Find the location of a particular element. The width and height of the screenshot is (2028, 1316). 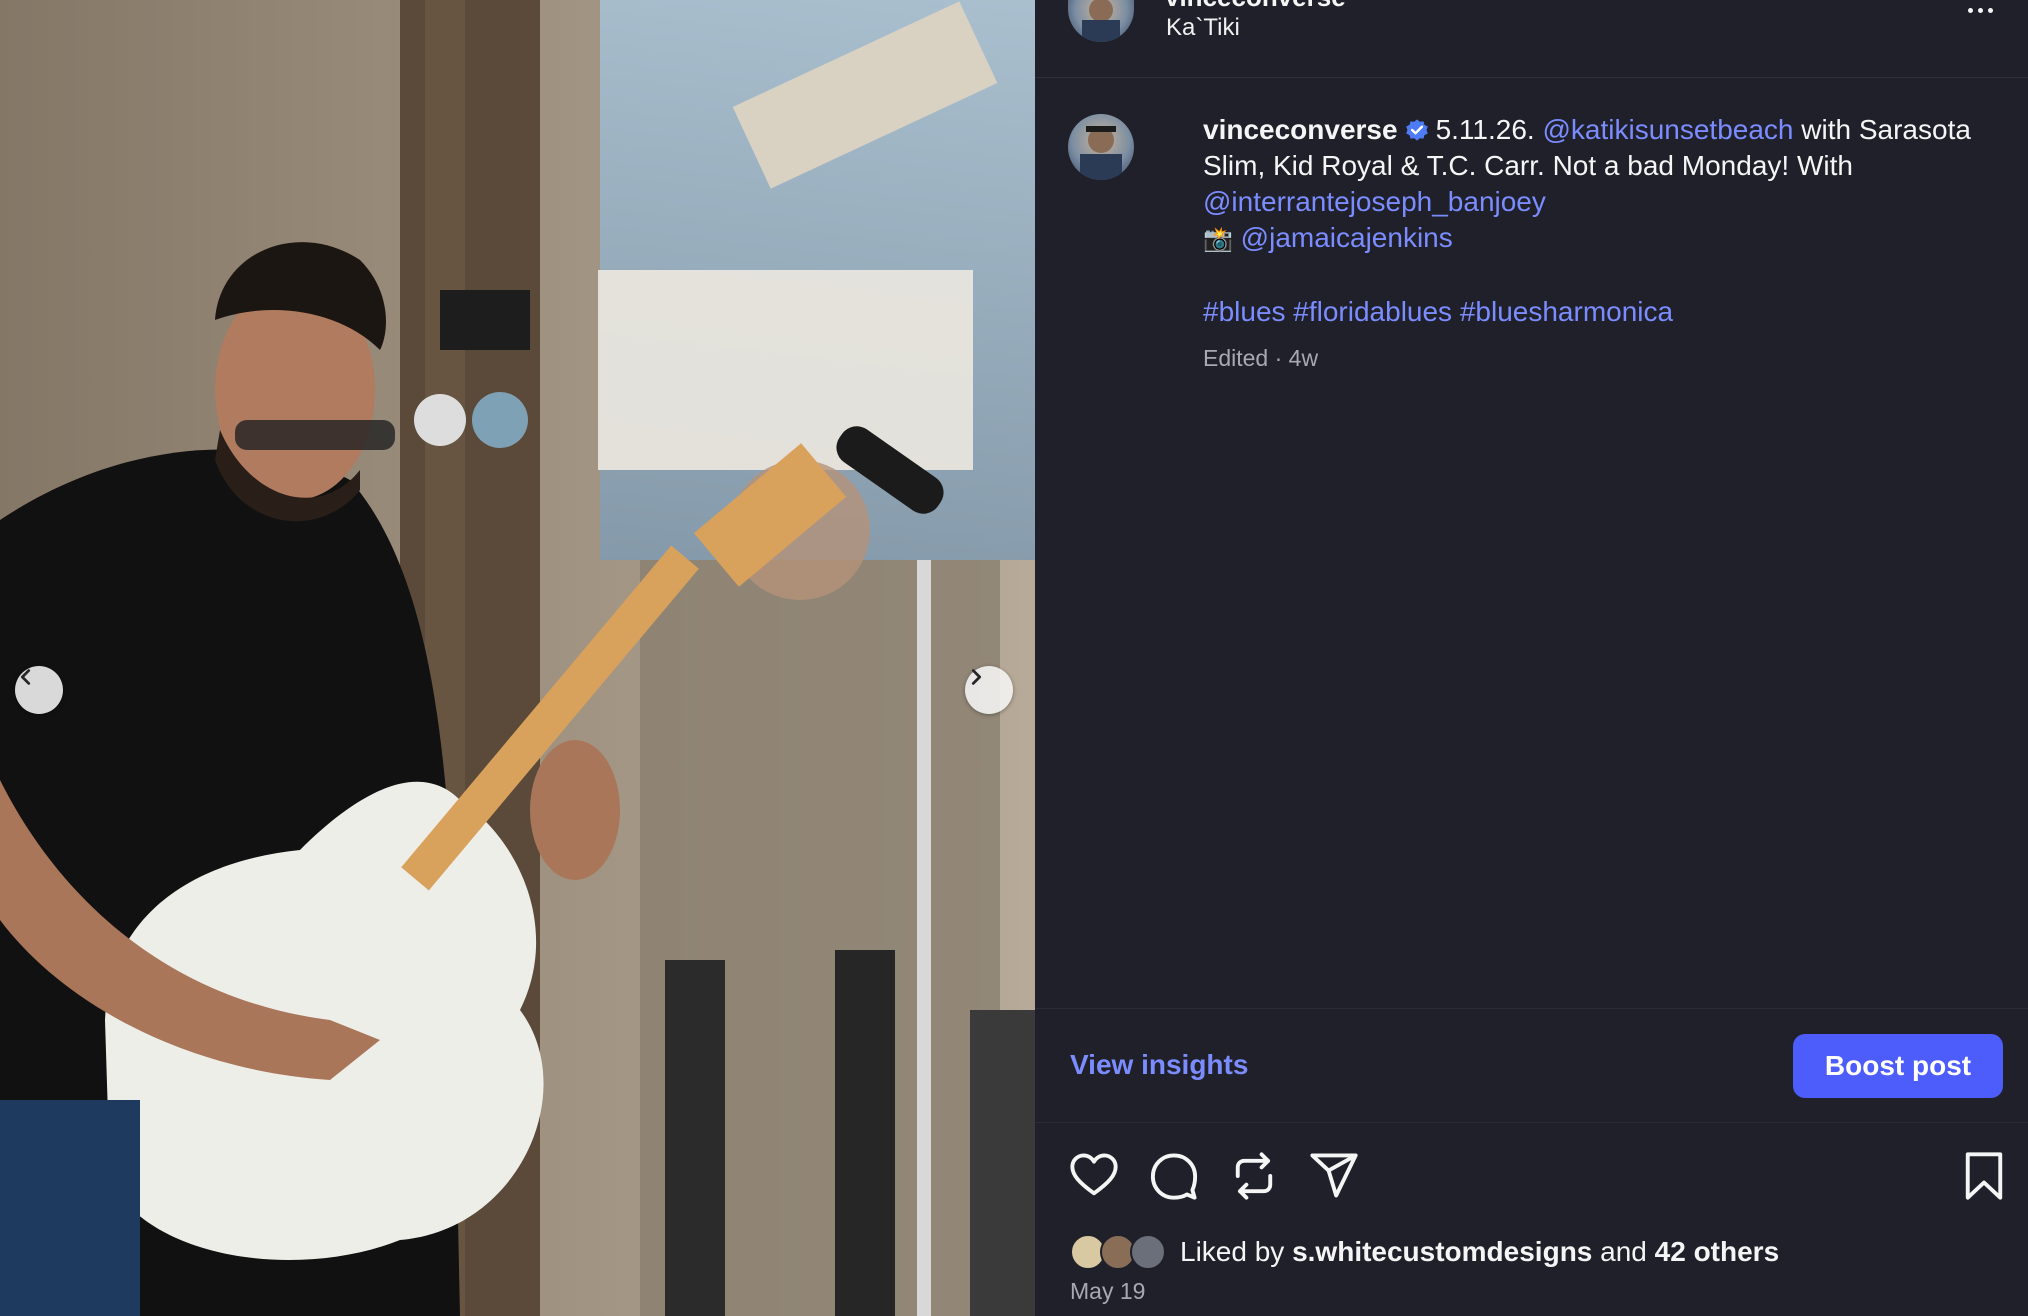

author-avatar is located at coordinates (1101, 21).